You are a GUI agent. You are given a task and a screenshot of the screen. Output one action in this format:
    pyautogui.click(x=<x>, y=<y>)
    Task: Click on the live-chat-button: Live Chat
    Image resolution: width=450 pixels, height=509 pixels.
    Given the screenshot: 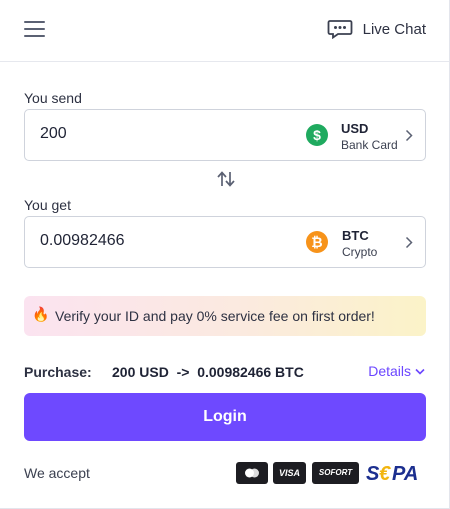 What is the action you would take?
    pyautogui.click(x=376, y=29)
    